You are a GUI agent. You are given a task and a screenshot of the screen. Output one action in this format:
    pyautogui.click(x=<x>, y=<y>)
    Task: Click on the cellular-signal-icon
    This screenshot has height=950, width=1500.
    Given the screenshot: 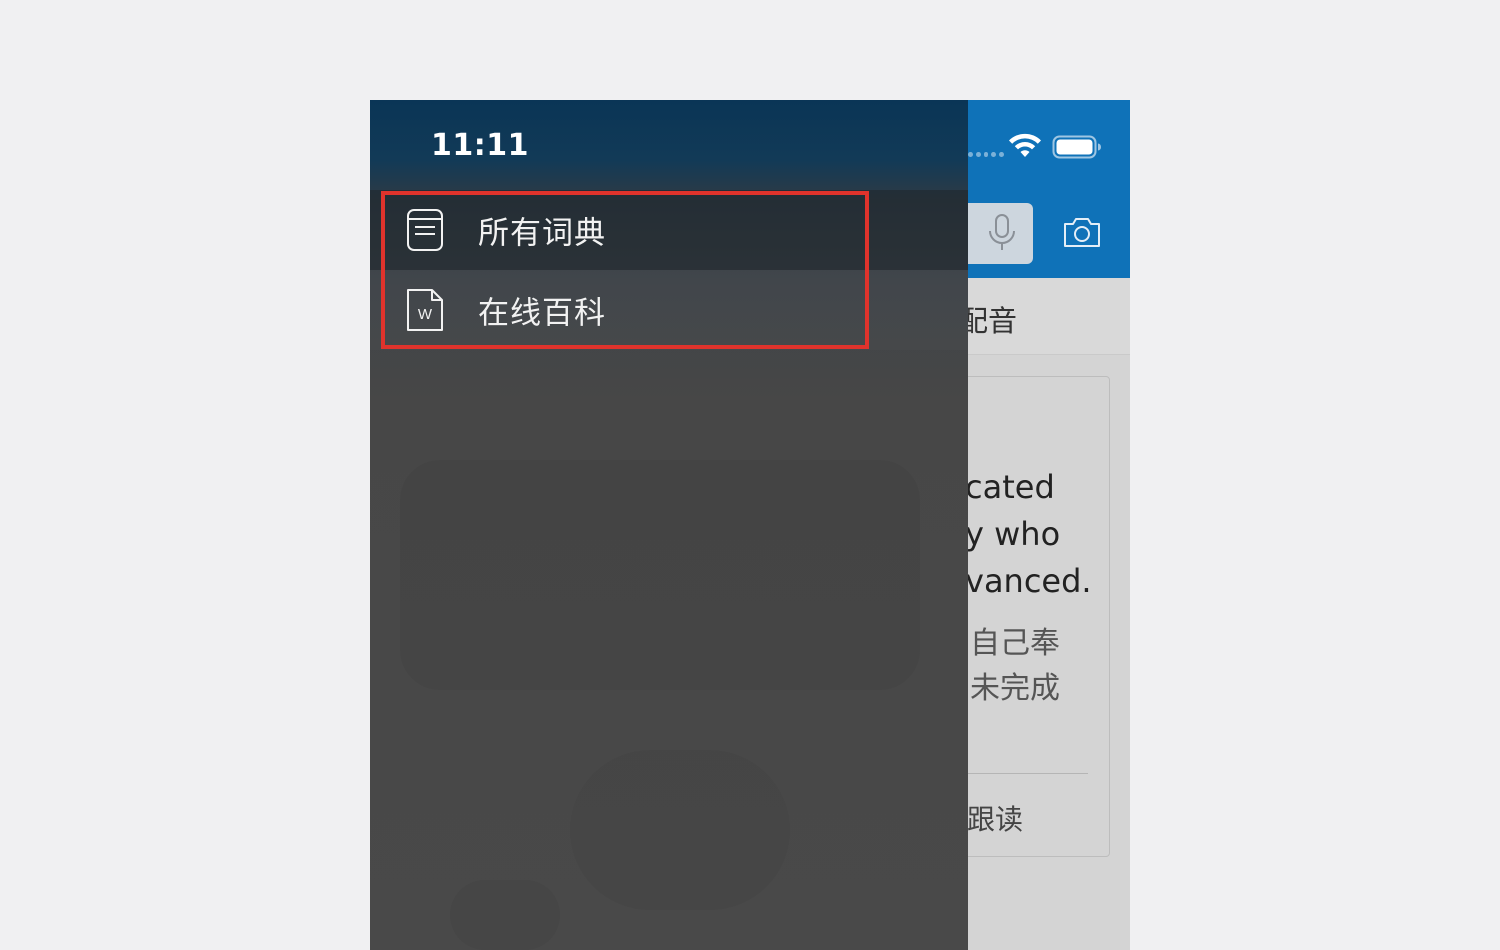 What is the action you would take?
    pyautogui.click(x=986, y=155)
    